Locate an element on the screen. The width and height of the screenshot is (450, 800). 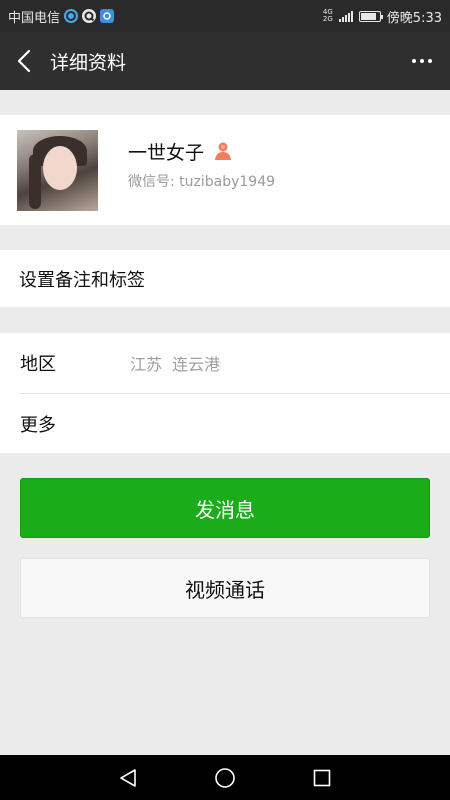
region-value: 江苏 连云港 is located at coordinates (175, 364).